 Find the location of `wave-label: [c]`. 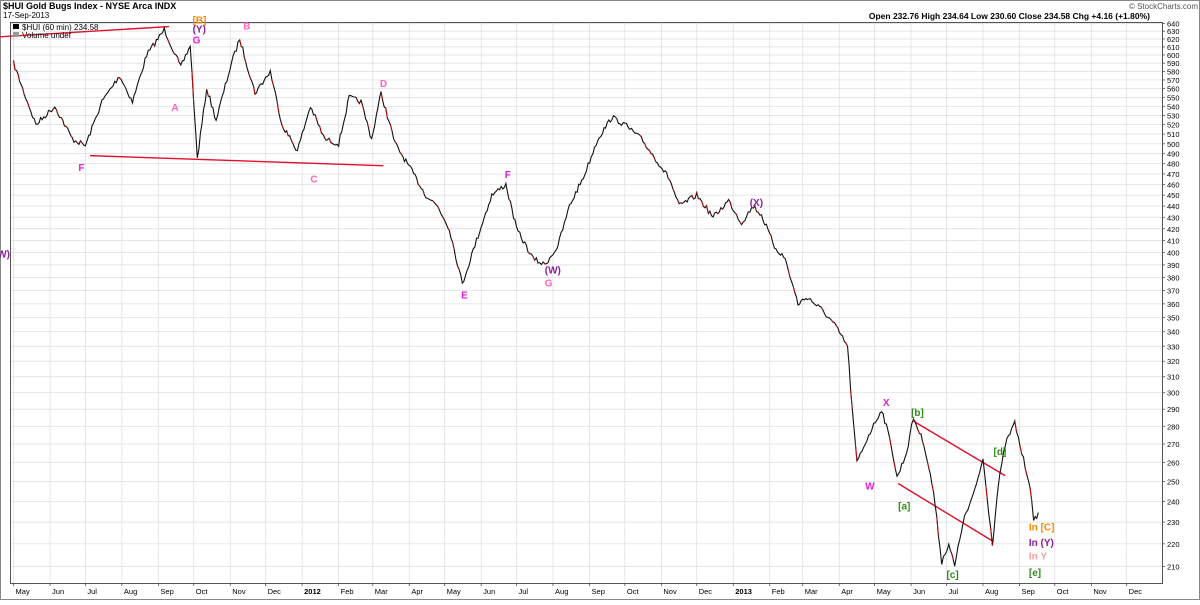

wave-label: [c] is located at coordinates (952, 575).